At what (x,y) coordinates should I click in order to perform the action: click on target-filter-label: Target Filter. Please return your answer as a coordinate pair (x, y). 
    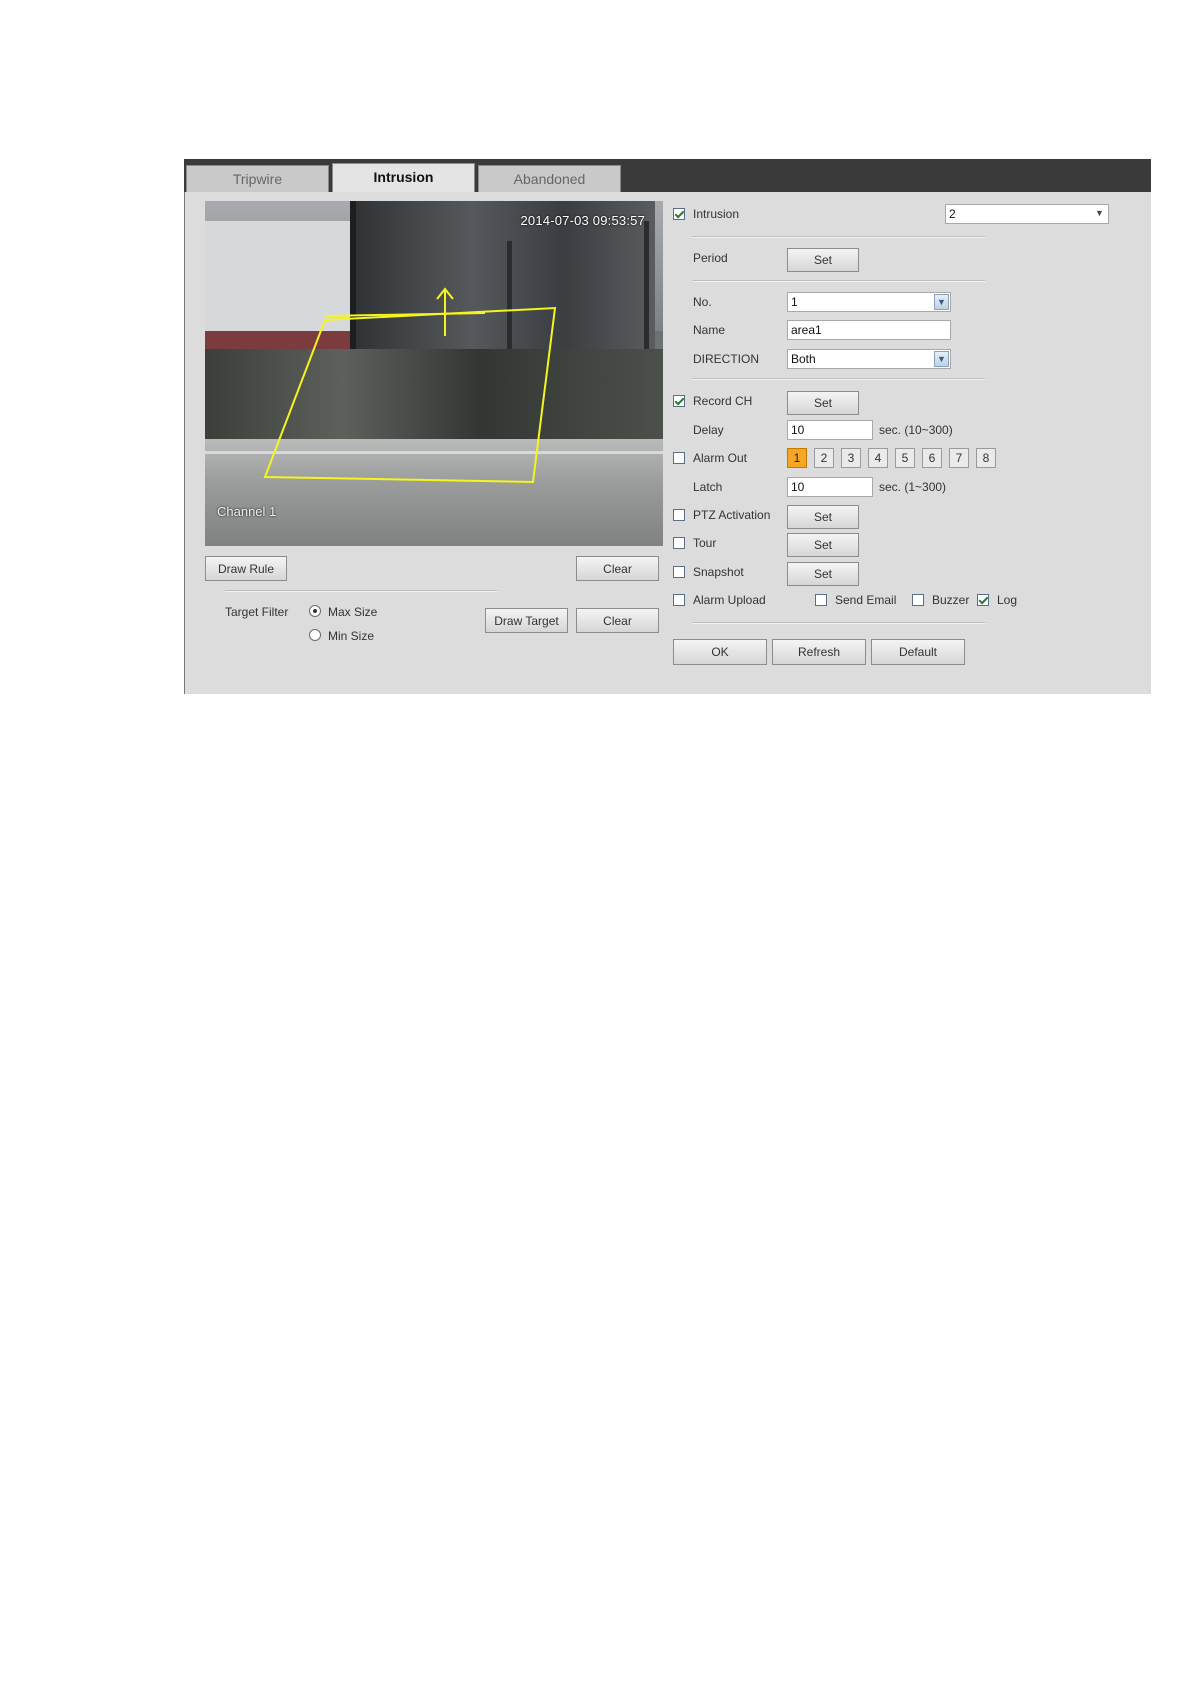
    Looking at the image, I should click on (257, 612).